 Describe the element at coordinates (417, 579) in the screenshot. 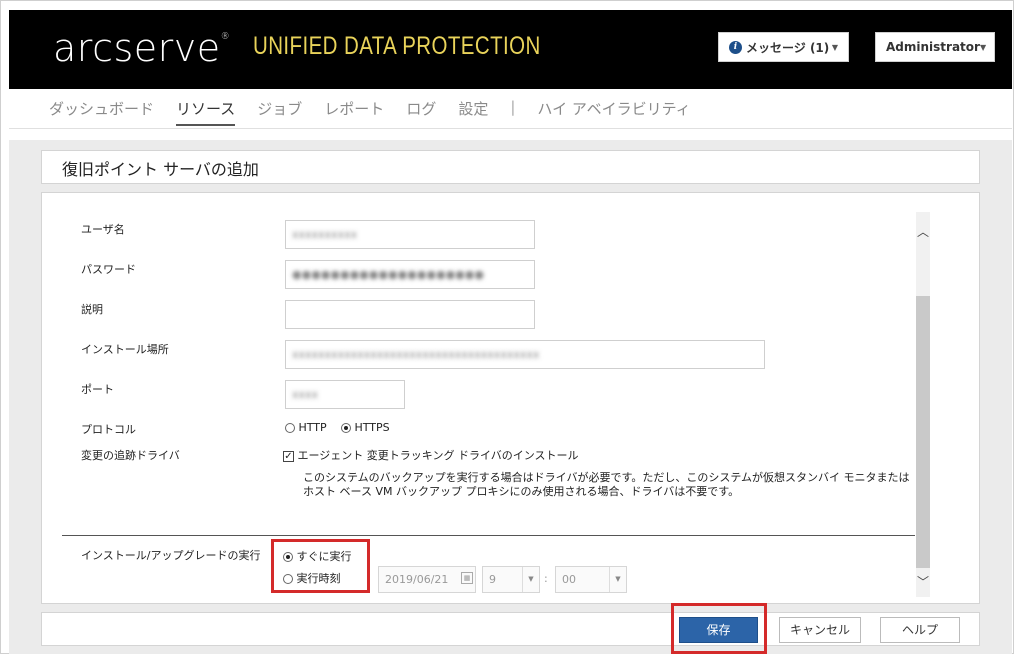

I see `date-value: 2019/06/21` at that location.